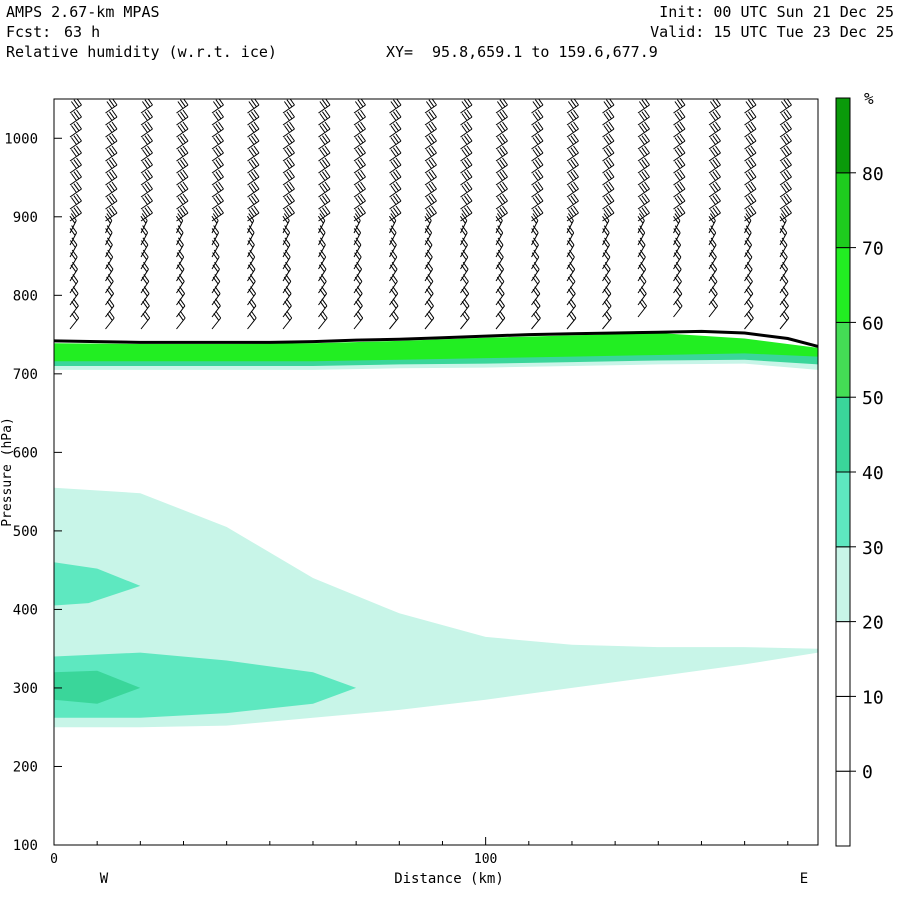 This screenshot has width=900, height=900. What do you see at coordinates (873, 249) in the screenshot?
I see `colorbar-label: 70` at bounding box center [873, 249].